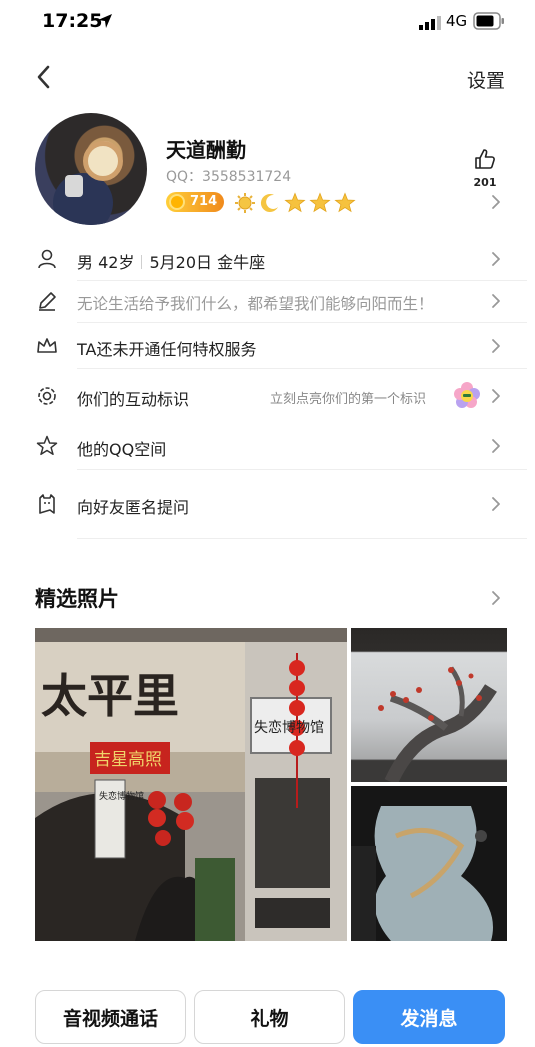 This screenshot has width=535, height=1047. What do you see at coordinates (467, 397) in the screenshot?
I see `flower-mark-icon` at bounding box center [467, 397].